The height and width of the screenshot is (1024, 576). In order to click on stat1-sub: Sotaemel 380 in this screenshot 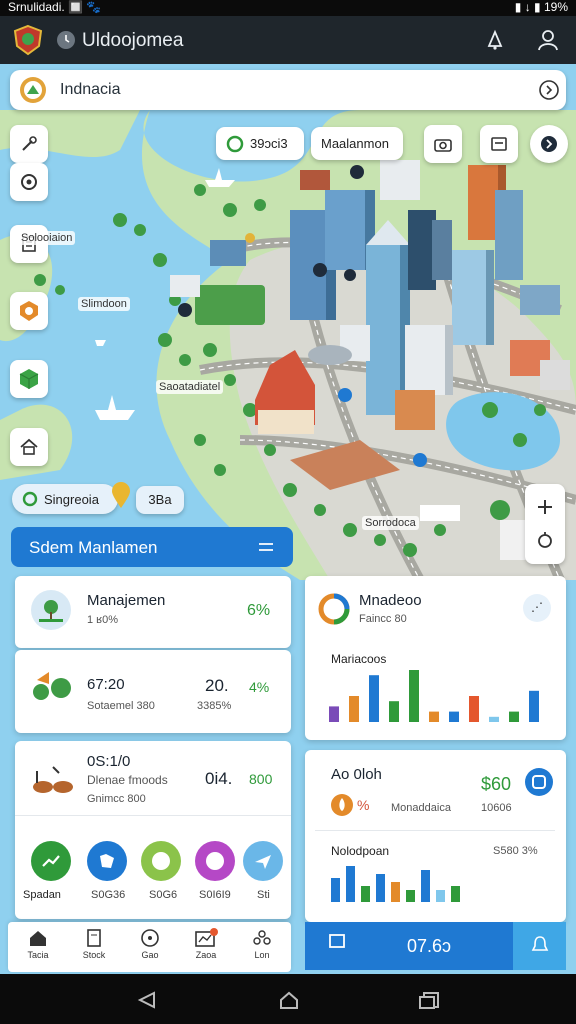, I will do `click(121, 706)`.